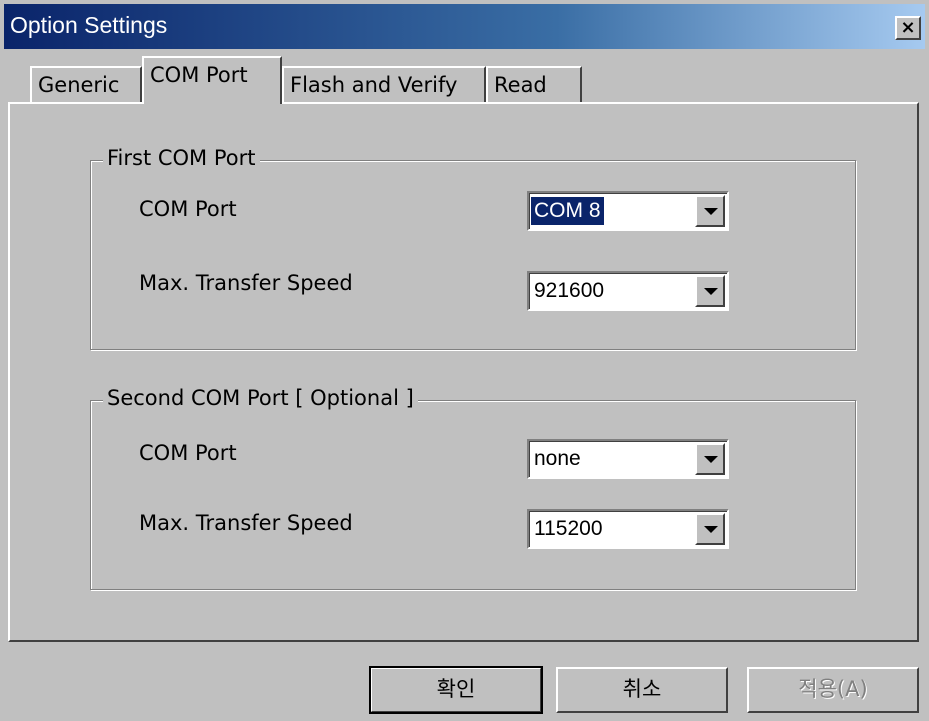 The width and height of the screenshot is (929, 721). What do you see at coordinates (464, 26) in the screenshot?
I see `title-bar: Option Settings ×` at bounding box center [464, 26].